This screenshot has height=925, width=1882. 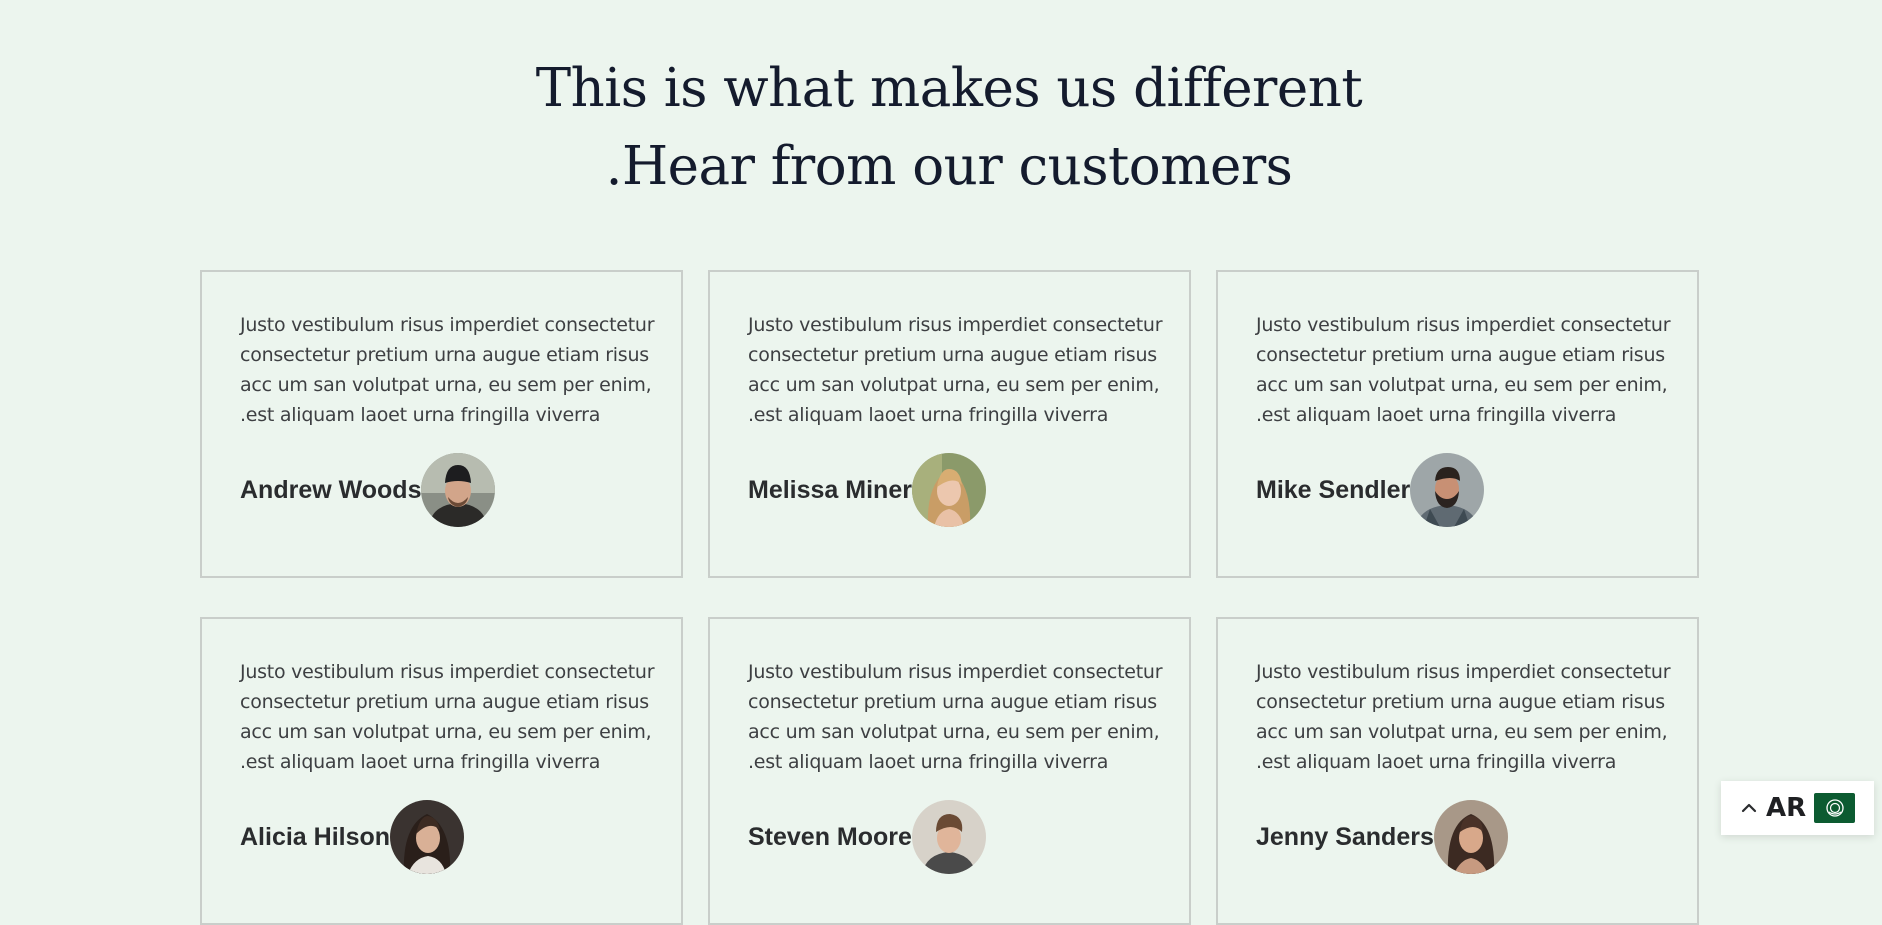 I want to click on man-young-avatar, so click(x=948, y=837).